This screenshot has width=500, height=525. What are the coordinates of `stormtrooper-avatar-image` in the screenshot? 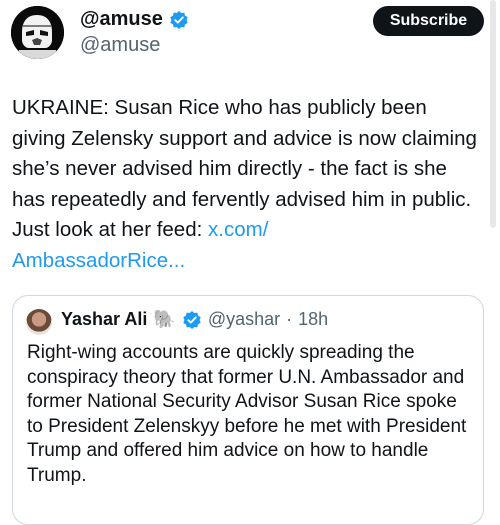 It's located at (37, 32).